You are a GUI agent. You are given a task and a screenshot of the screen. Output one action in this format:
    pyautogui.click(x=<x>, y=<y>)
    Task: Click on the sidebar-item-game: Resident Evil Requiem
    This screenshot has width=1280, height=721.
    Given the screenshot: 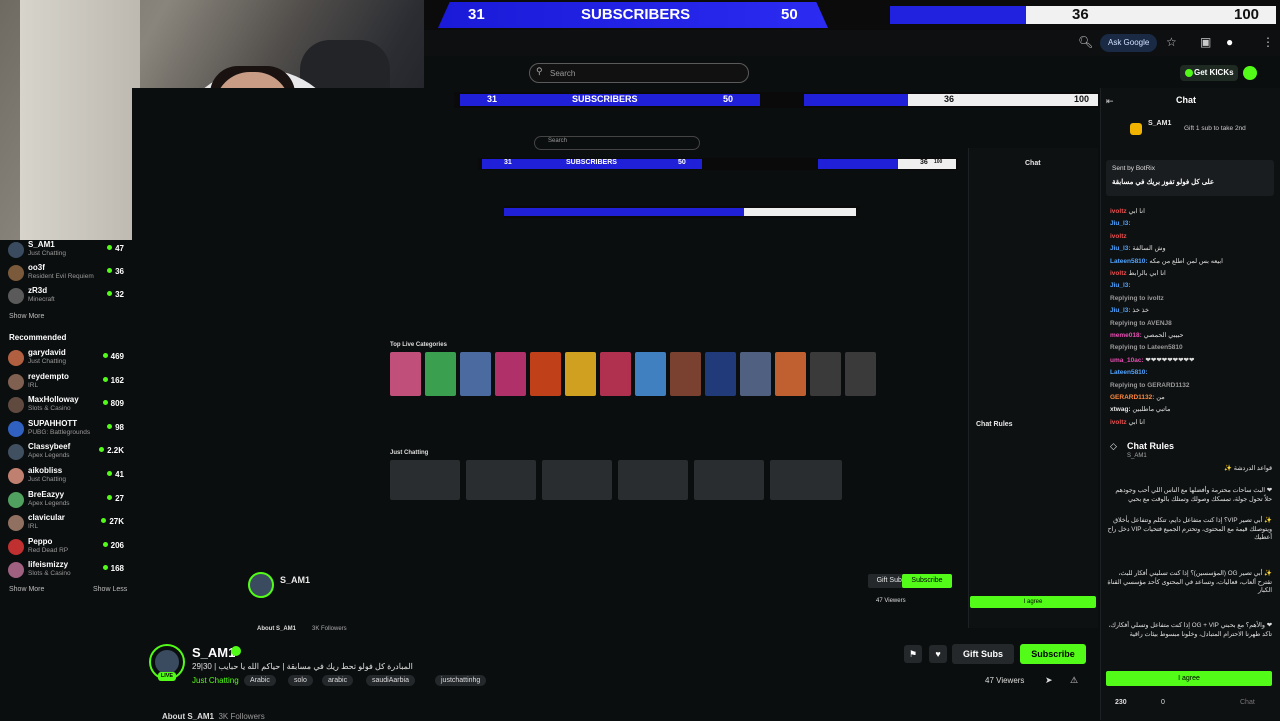 What is the action you would take?
    pyautogui.click(x=61, y=276)
    